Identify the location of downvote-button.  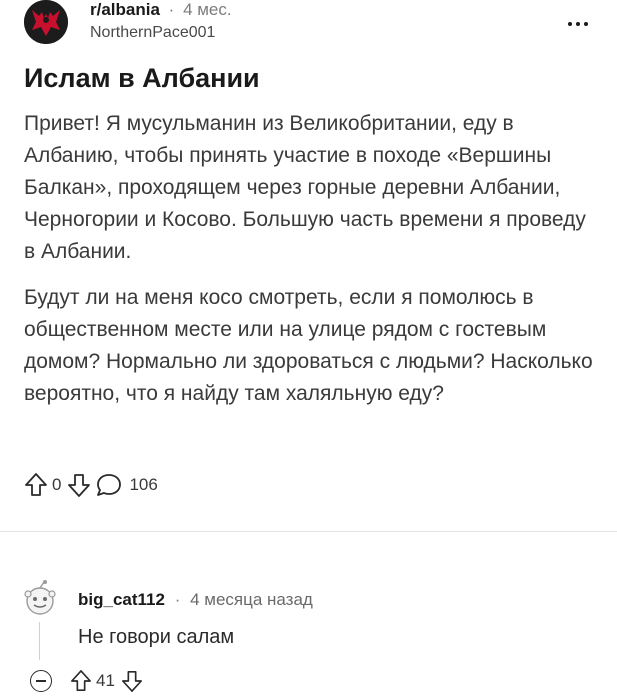
(79, 485).